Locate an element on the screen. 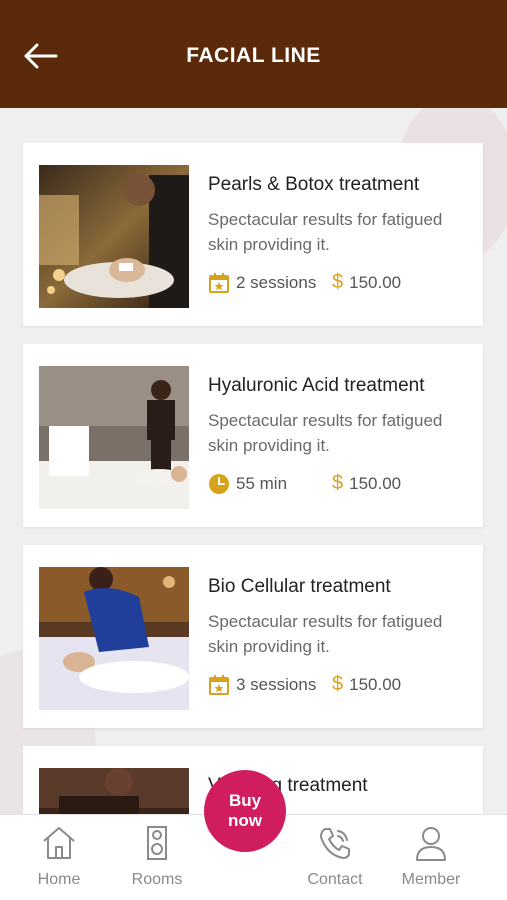 This screenshot has width=507, height=900. nav-item-rooms: Rooms is located at coordinates (157, 859).